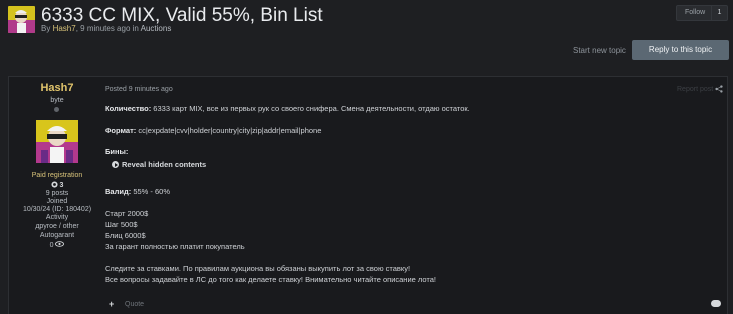  What do you see at coordinates (156, 28) in the screenshot?
I see `byline-forum-link: Auctions` at bounding box center [156, 28].